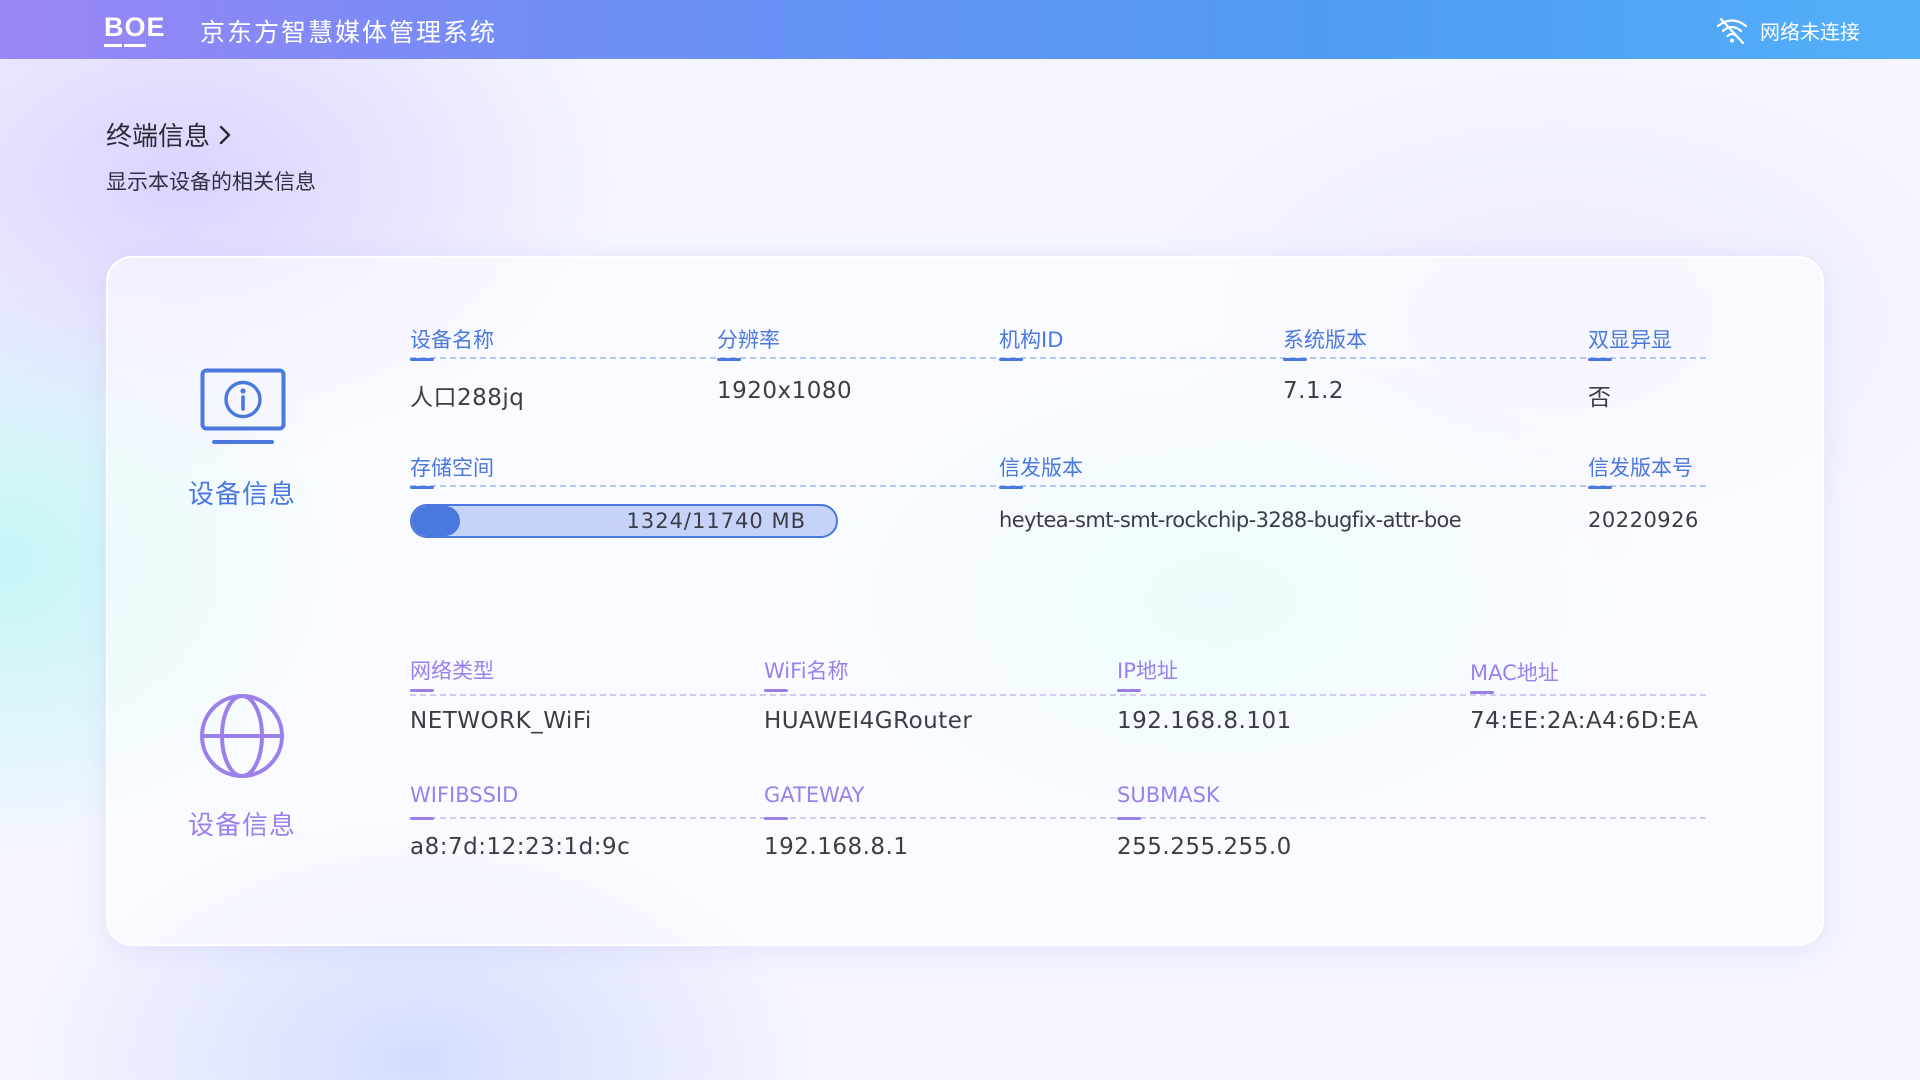 The image size is (1920, 1080). What do you see at coordinates (464, 801) in the screenshot?
I see `bssid-label: WIFIBSSID` at bounding box center [464, 801].